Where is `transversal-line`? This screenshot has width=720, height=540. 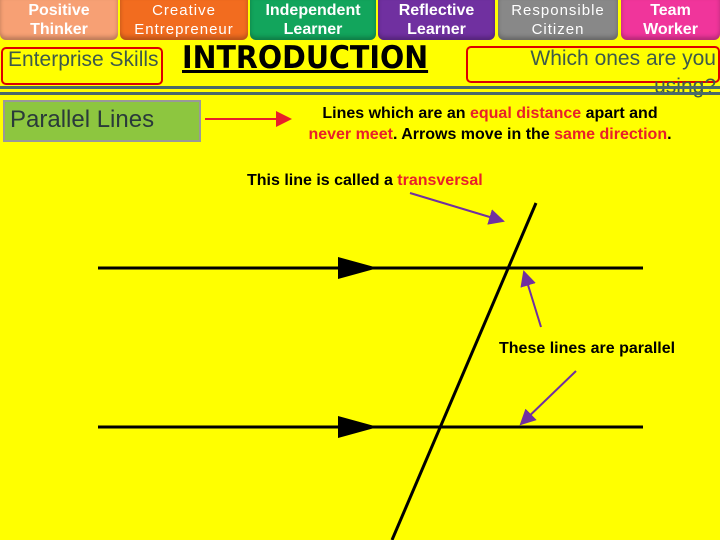 transversal-line is located at coordinates (464, 371).